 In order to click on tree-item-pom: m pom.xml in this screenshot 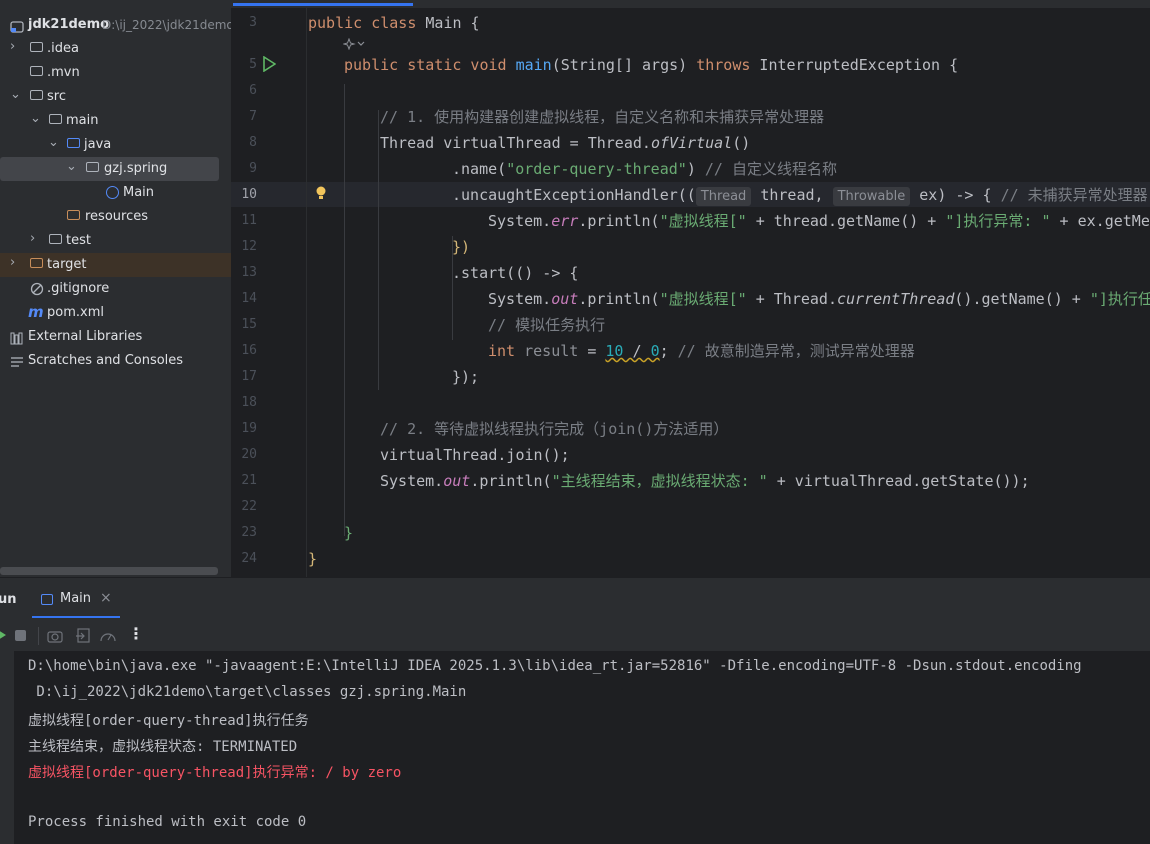, I will do `click(115, 313)`.